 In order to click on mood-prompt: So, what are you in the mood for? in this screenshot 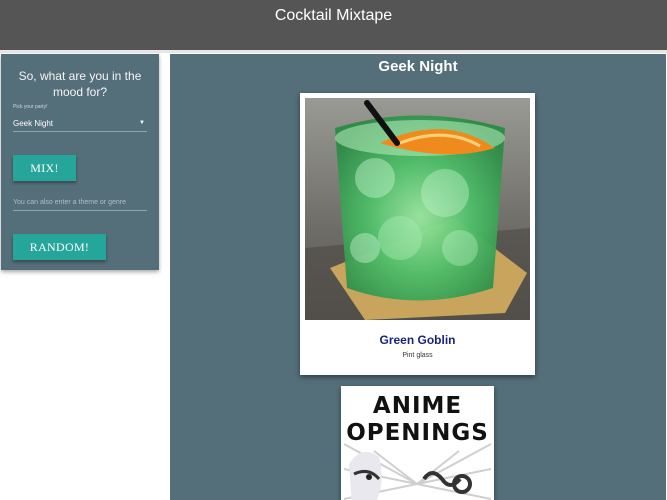, I will do `click(80, 84)`.